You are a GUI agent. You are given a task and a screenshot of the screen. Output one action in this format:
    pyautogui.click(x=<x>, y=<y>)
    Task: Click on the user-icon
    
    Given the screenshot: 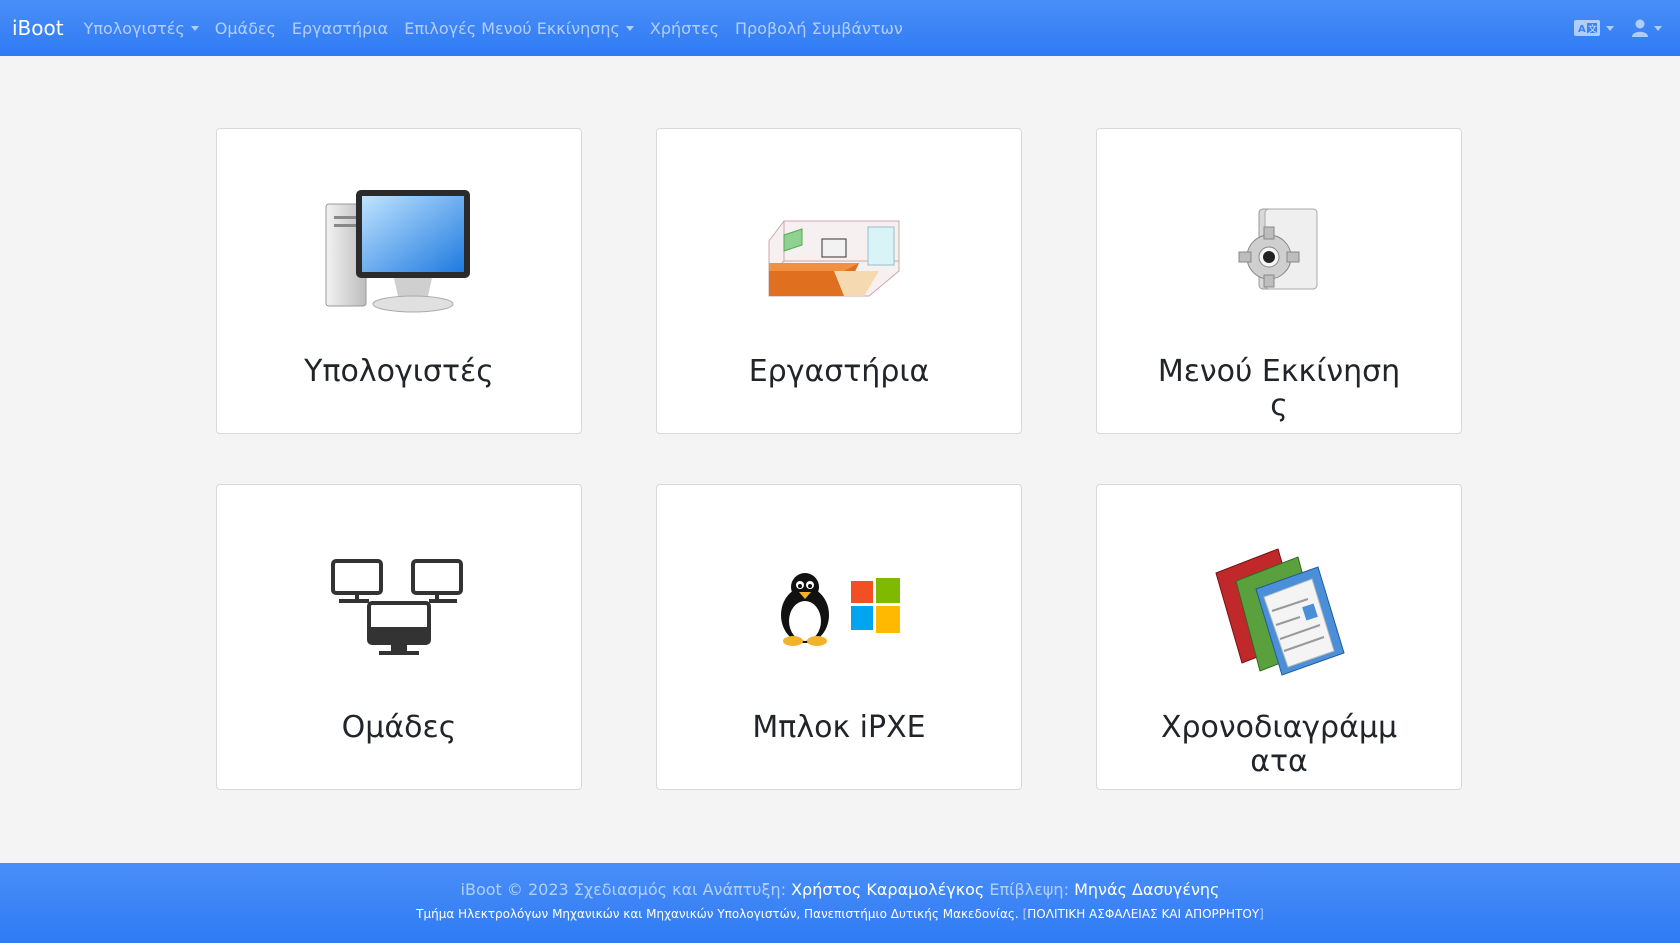 What is the action you would take?
    pyautogui.click(x=1640, y=28)
    